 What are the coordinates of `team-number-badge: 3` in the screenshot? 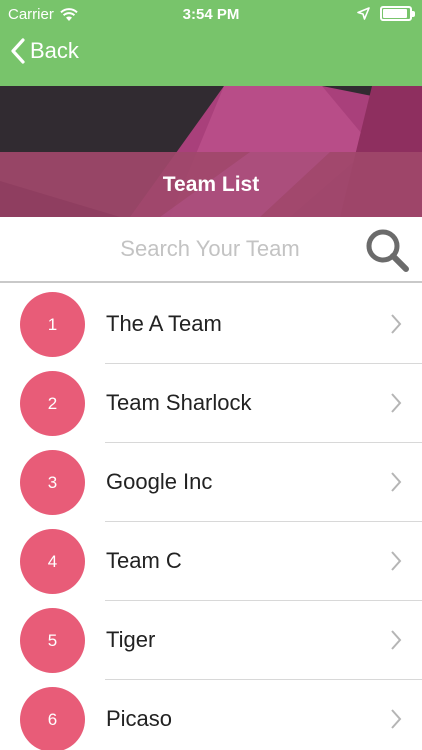 It's located at (52, 482).